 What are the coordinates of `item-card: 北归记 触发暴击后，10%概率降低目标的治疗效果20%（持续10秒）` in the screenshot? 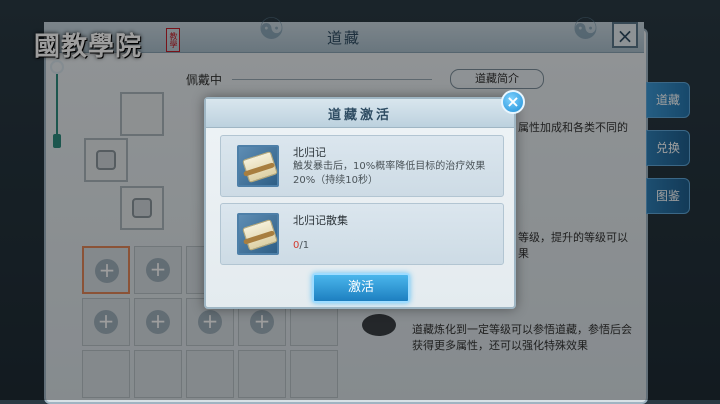 It's located at (362, 166).